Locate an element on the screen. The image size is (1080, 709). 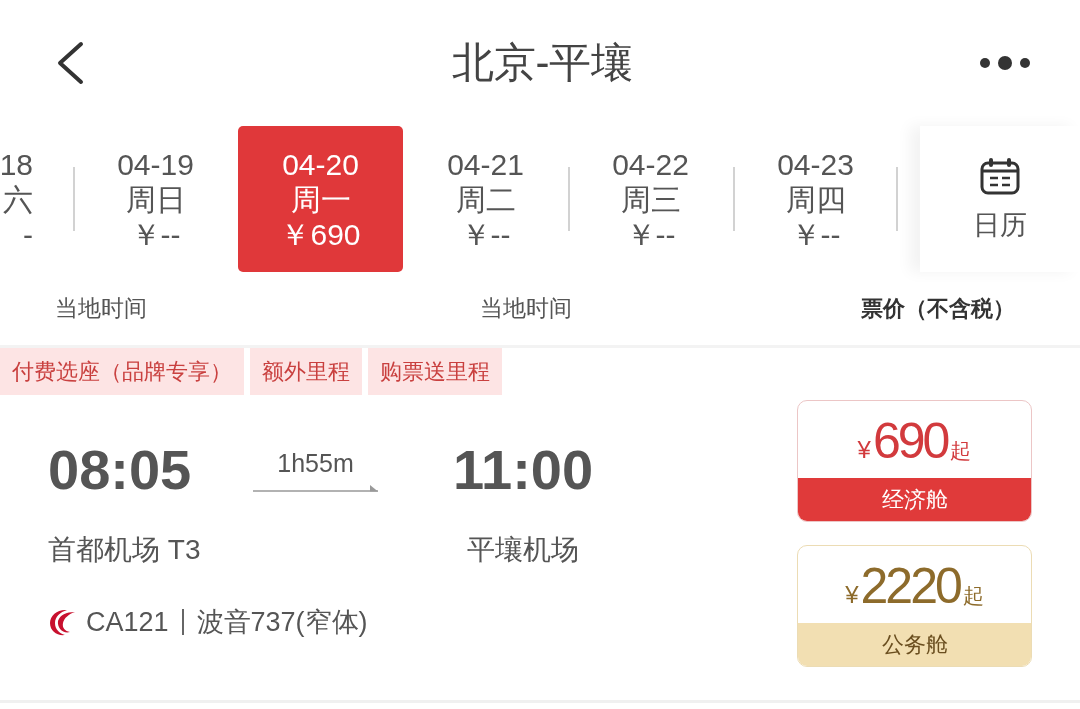
date-tab: 18 六 - is located at coordinates (36, 199).